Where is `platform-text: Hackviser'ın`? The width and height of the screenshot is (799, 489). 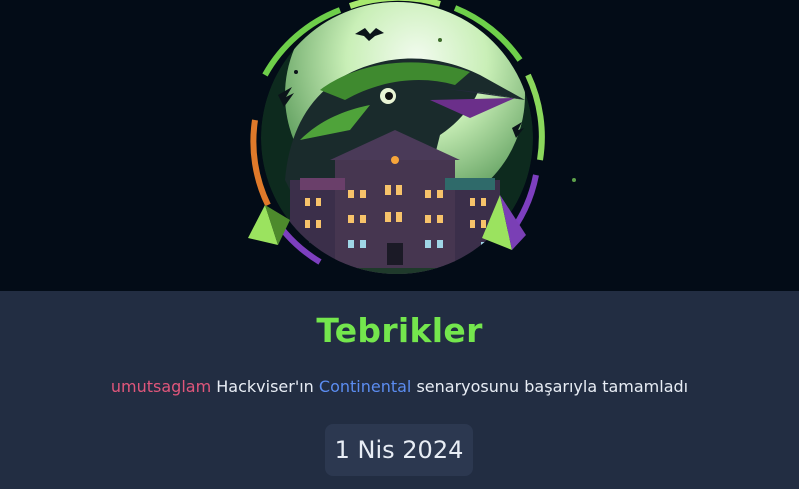
platform-text: Hackviser'ın is located at coordinates (265, 386).